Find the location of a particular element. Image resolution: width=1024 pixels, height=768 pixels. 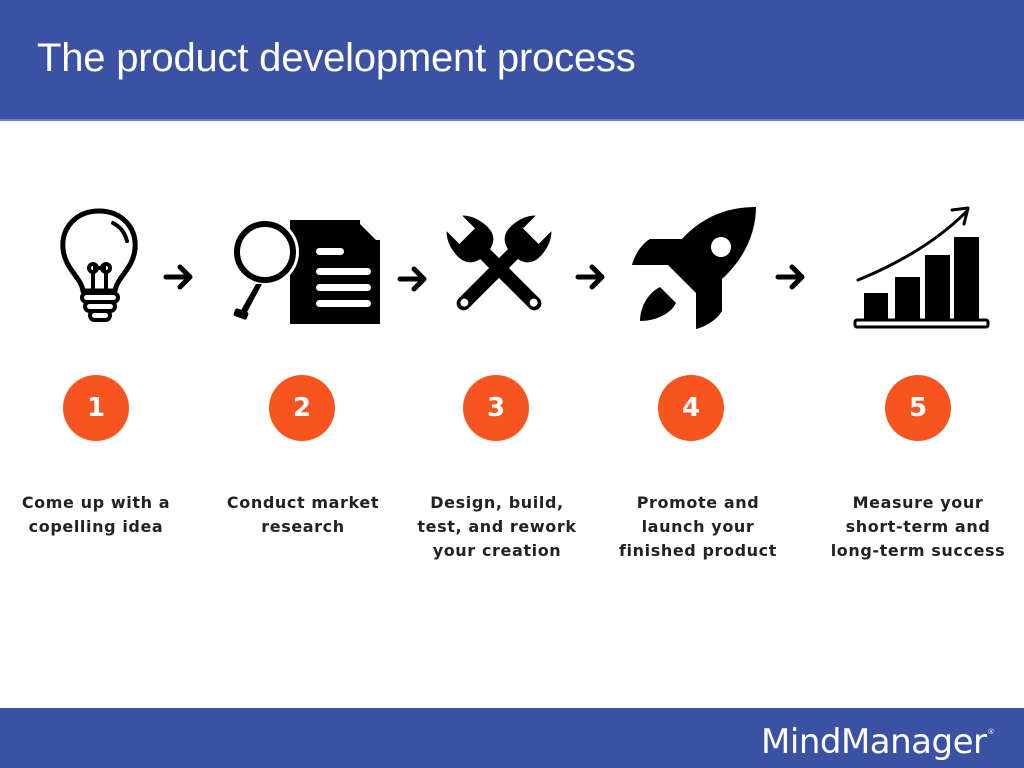

growth-bar-chart-icon is located at coordinates (921, 267).